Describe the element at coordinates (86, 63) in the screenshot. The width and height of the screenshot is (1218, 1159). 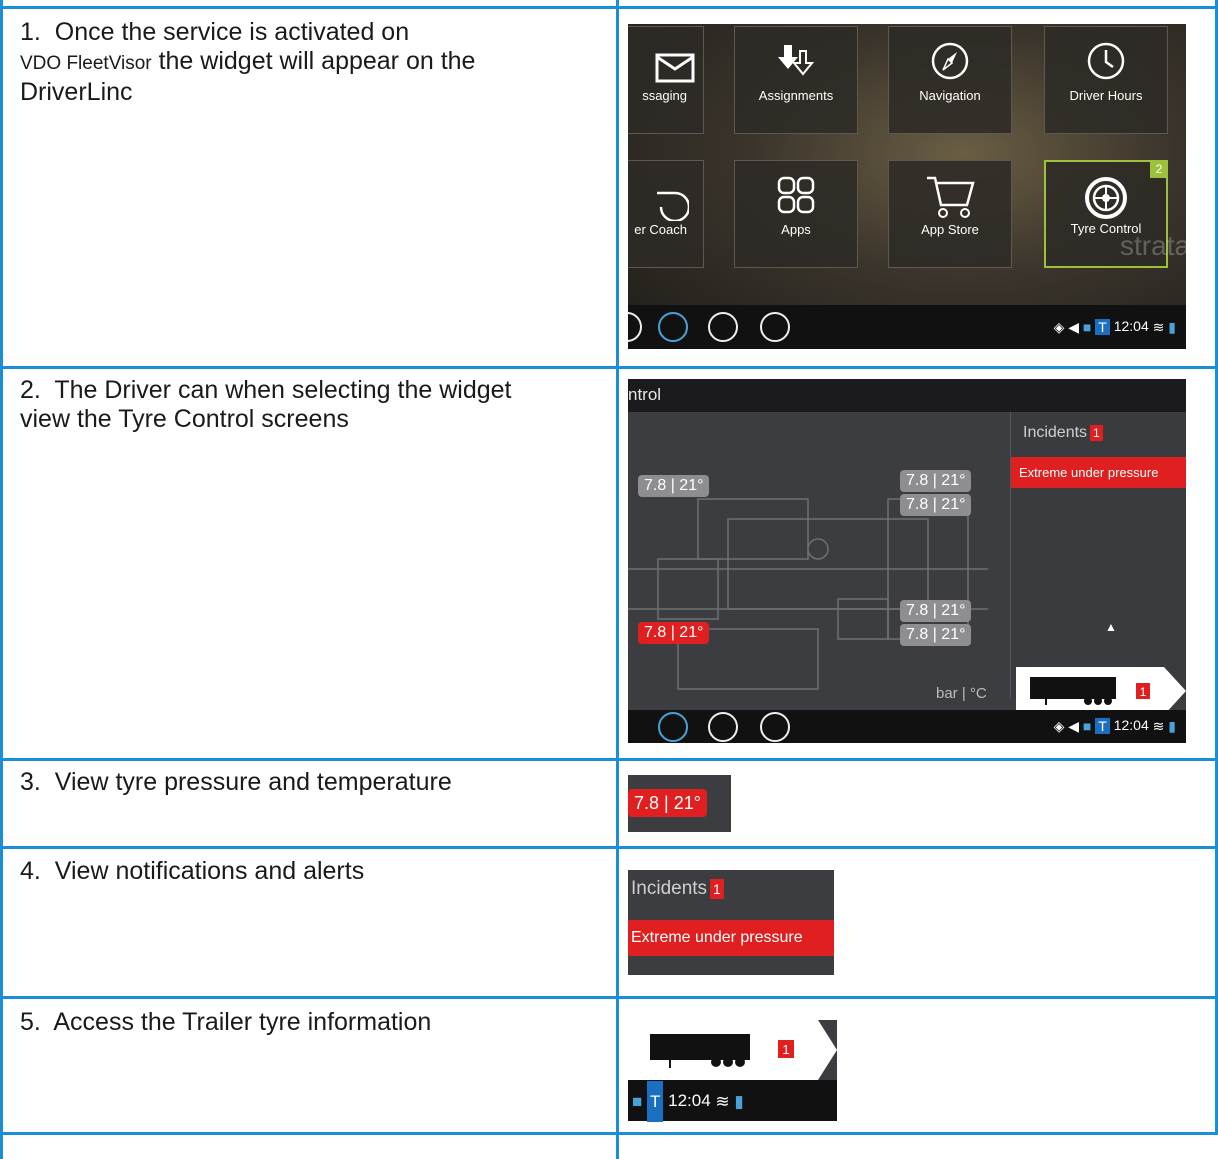
I see `row-1-brand: VDO FleetVisor` at that location.